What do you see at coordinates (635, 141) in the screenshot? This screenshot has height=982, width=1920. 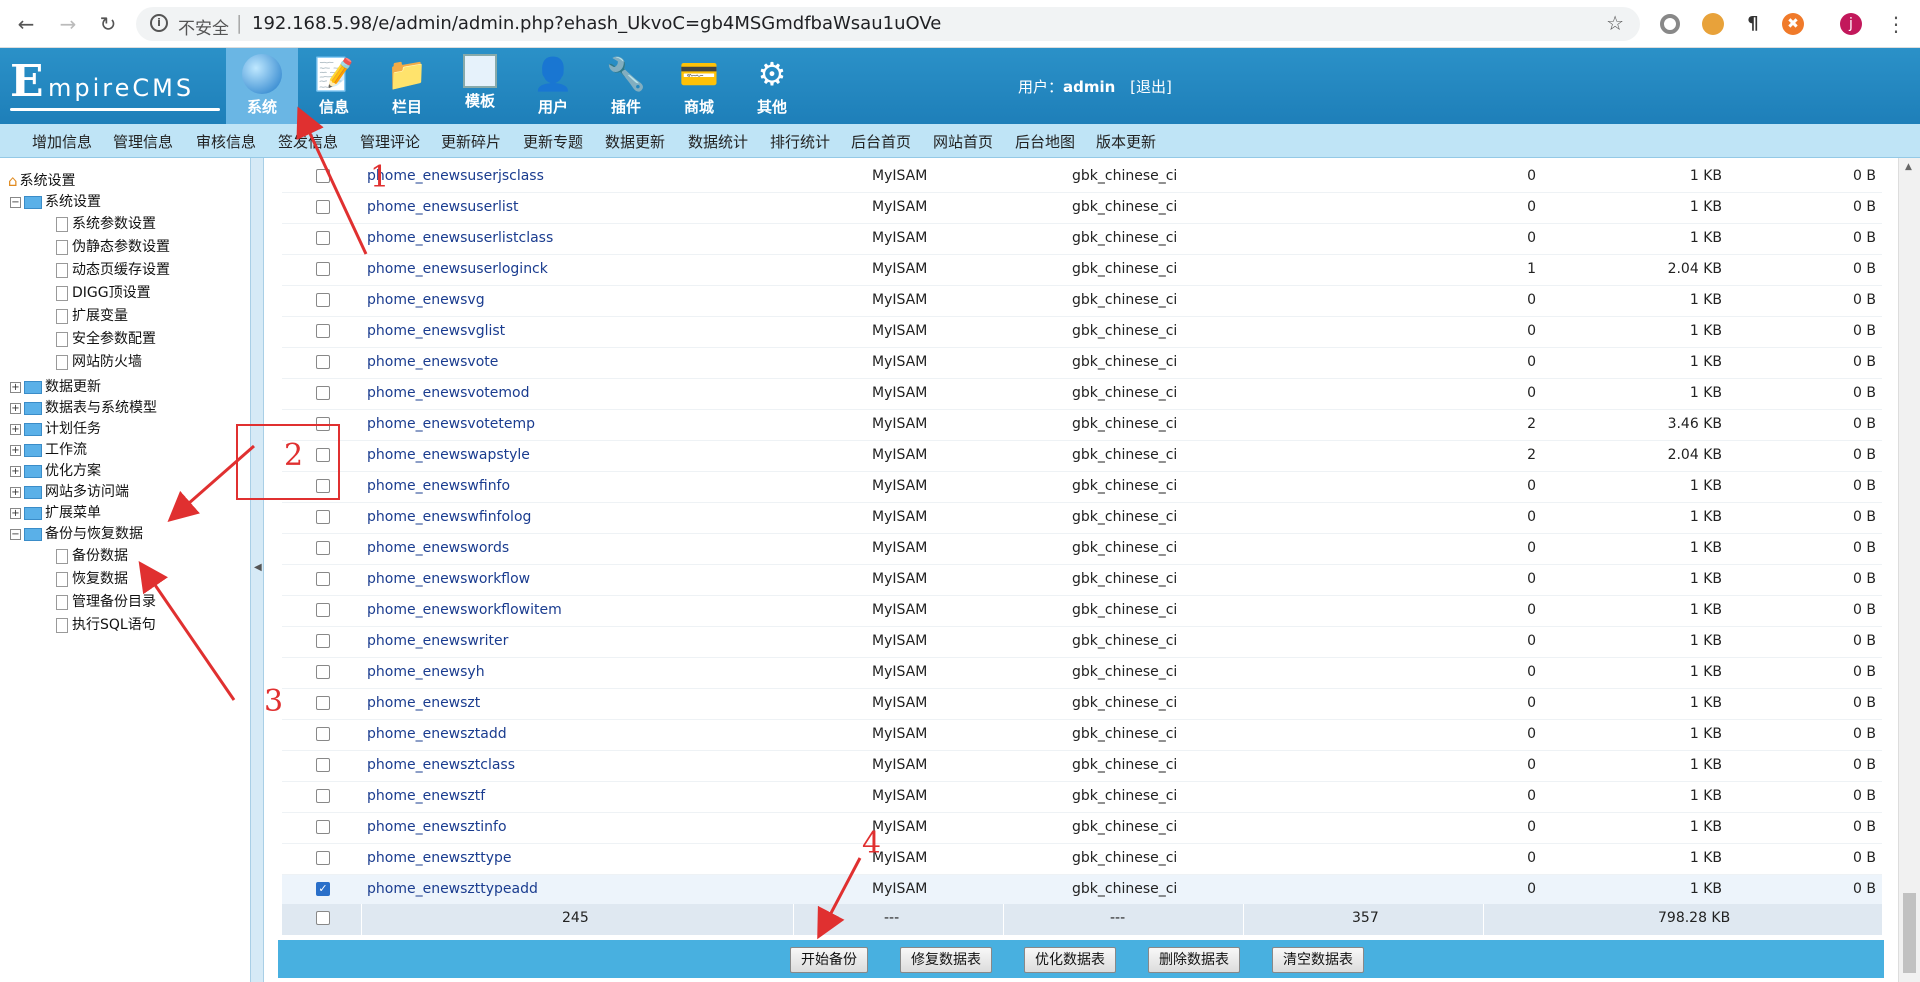 I see `subnav-item: 数据更新` at bounding box center [635, 141].